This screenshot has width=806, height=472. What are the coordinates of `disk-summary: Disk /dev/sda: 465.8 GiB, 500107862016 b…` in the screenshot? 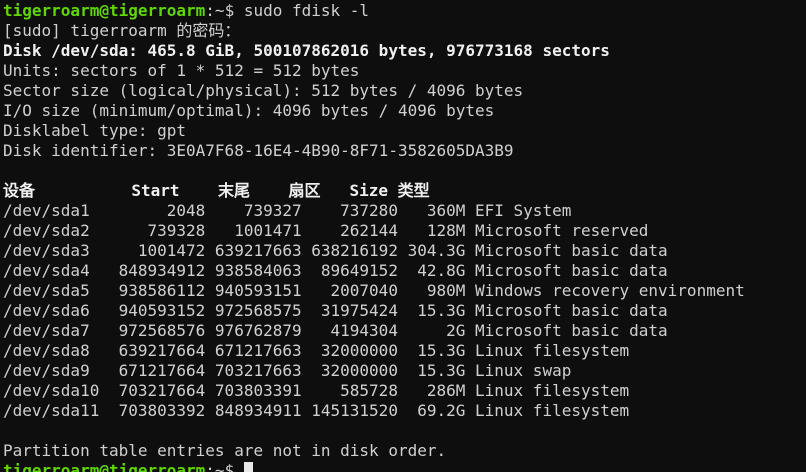 It's located at (306, 50).